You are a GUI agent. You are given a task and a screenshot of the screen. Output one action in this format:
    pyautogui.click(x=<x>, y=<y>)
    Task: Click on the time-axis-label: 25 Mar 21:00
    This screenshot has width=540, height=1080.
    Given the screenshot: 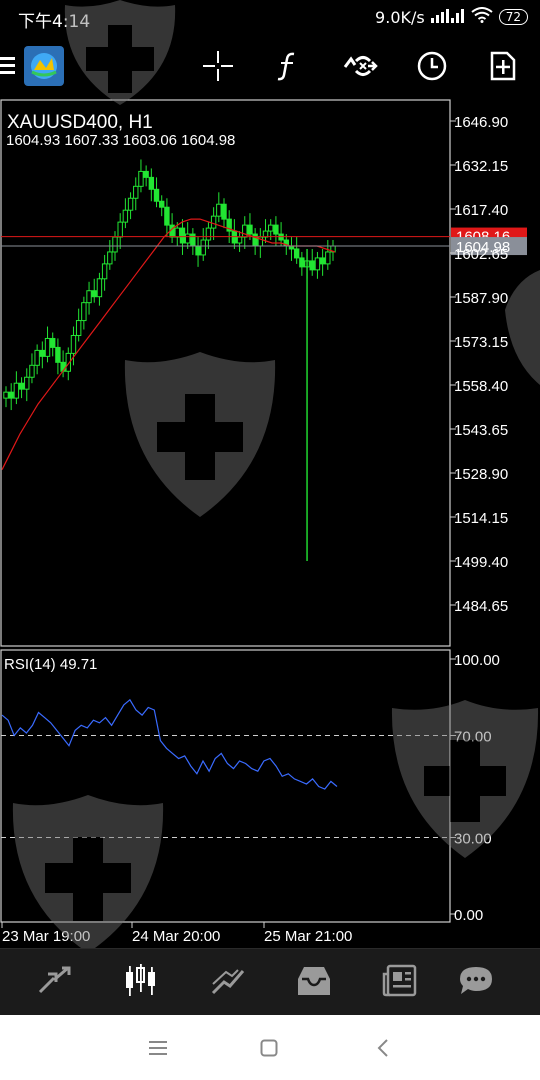 What is the action you would take?
    pyautogui.click(x=308, y=936)
    